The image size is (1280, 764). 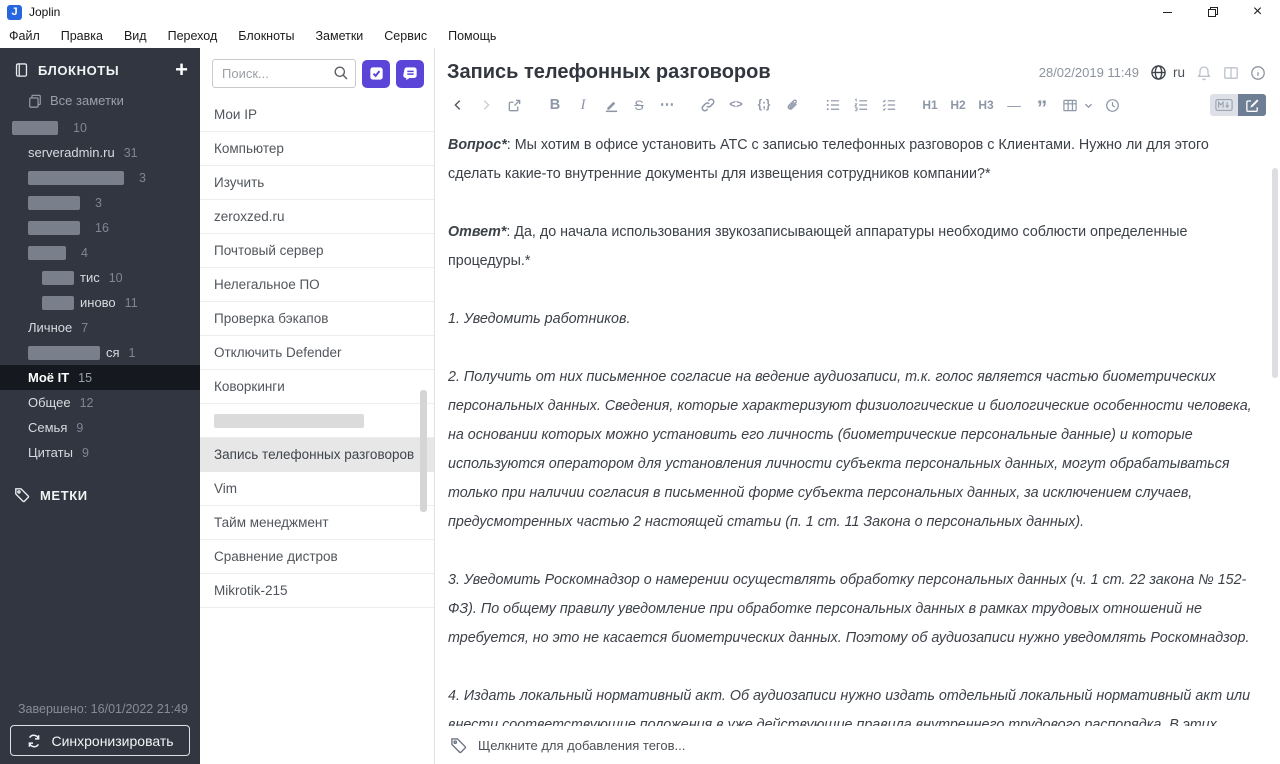 I want to click on note-list-scrollbar, so click(x=423, y=451).